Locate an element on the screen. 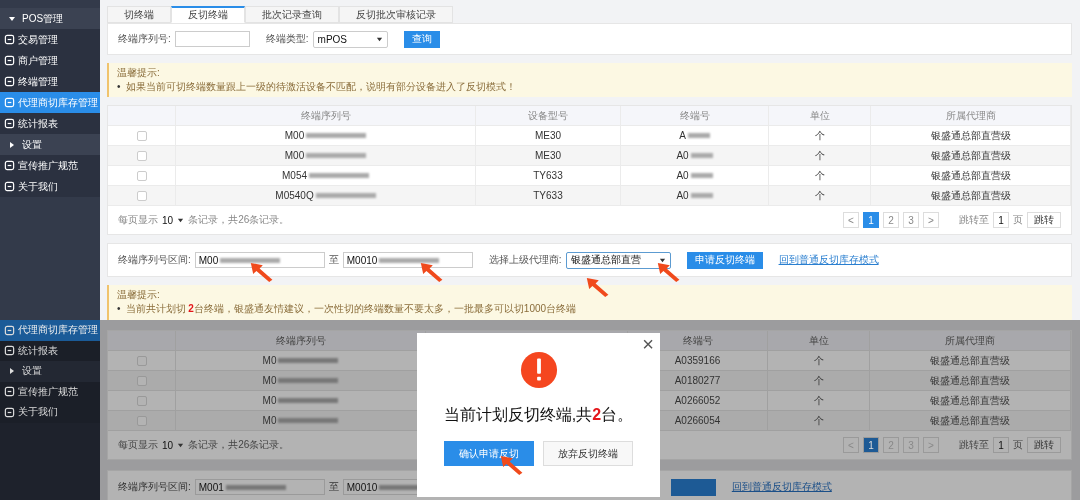  apply-button is located at coordinates (693, 487).